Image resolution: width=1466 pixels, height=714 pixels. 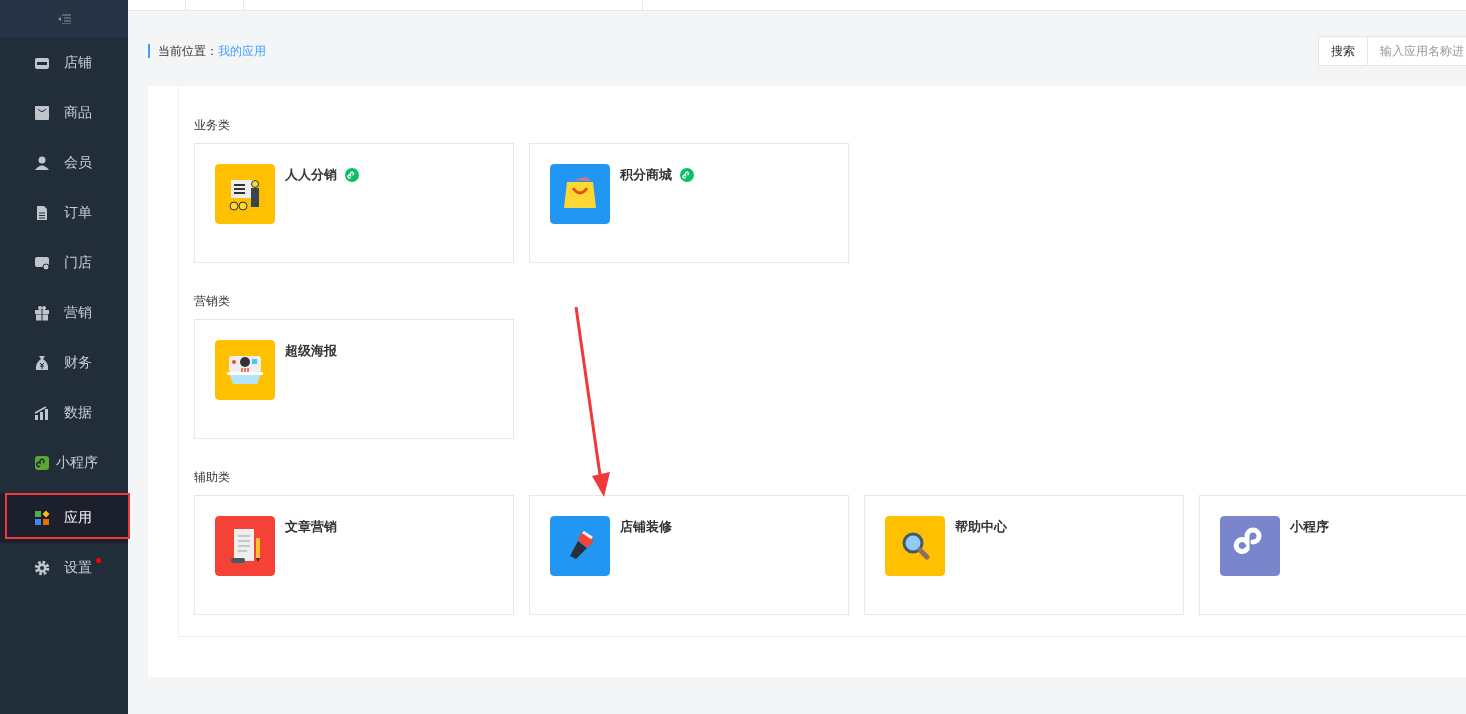 What do you see at coordinates (64, 213) in the screenshot?
I see `sidebar-item: 订单` at bounding box center [64, 213].